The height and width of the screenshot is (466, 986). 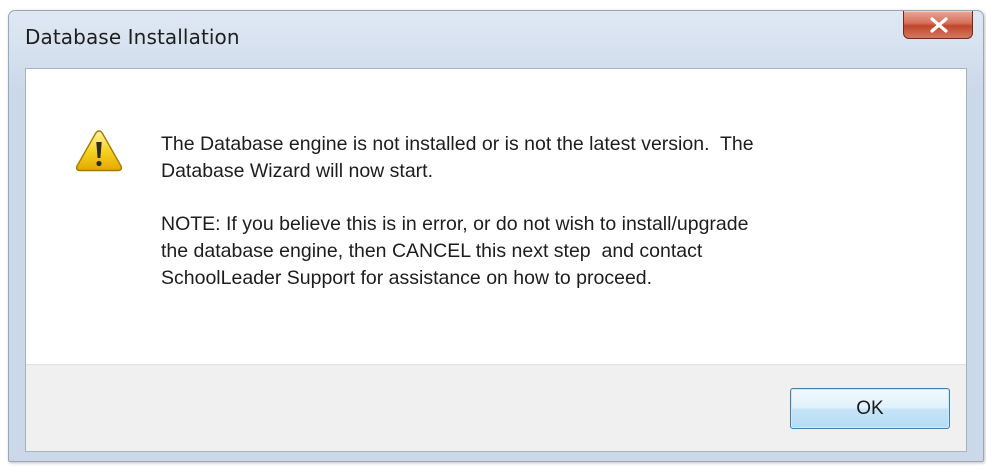 I want to click on window-title: Database Installation, so click(x=132, y=37).